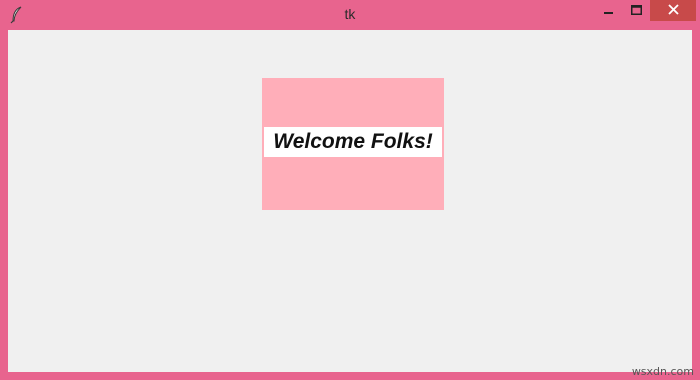  I want to click on close-icon, so click(673, 11).